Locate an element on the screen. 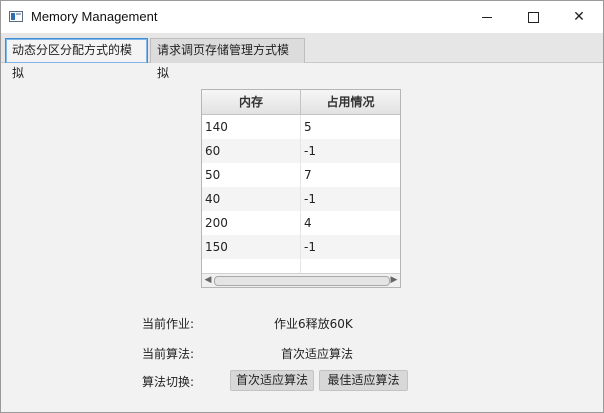 This screenshot has width=604, height=413. table-header: 内存 占用情况 is located at coordinates (301, 102).